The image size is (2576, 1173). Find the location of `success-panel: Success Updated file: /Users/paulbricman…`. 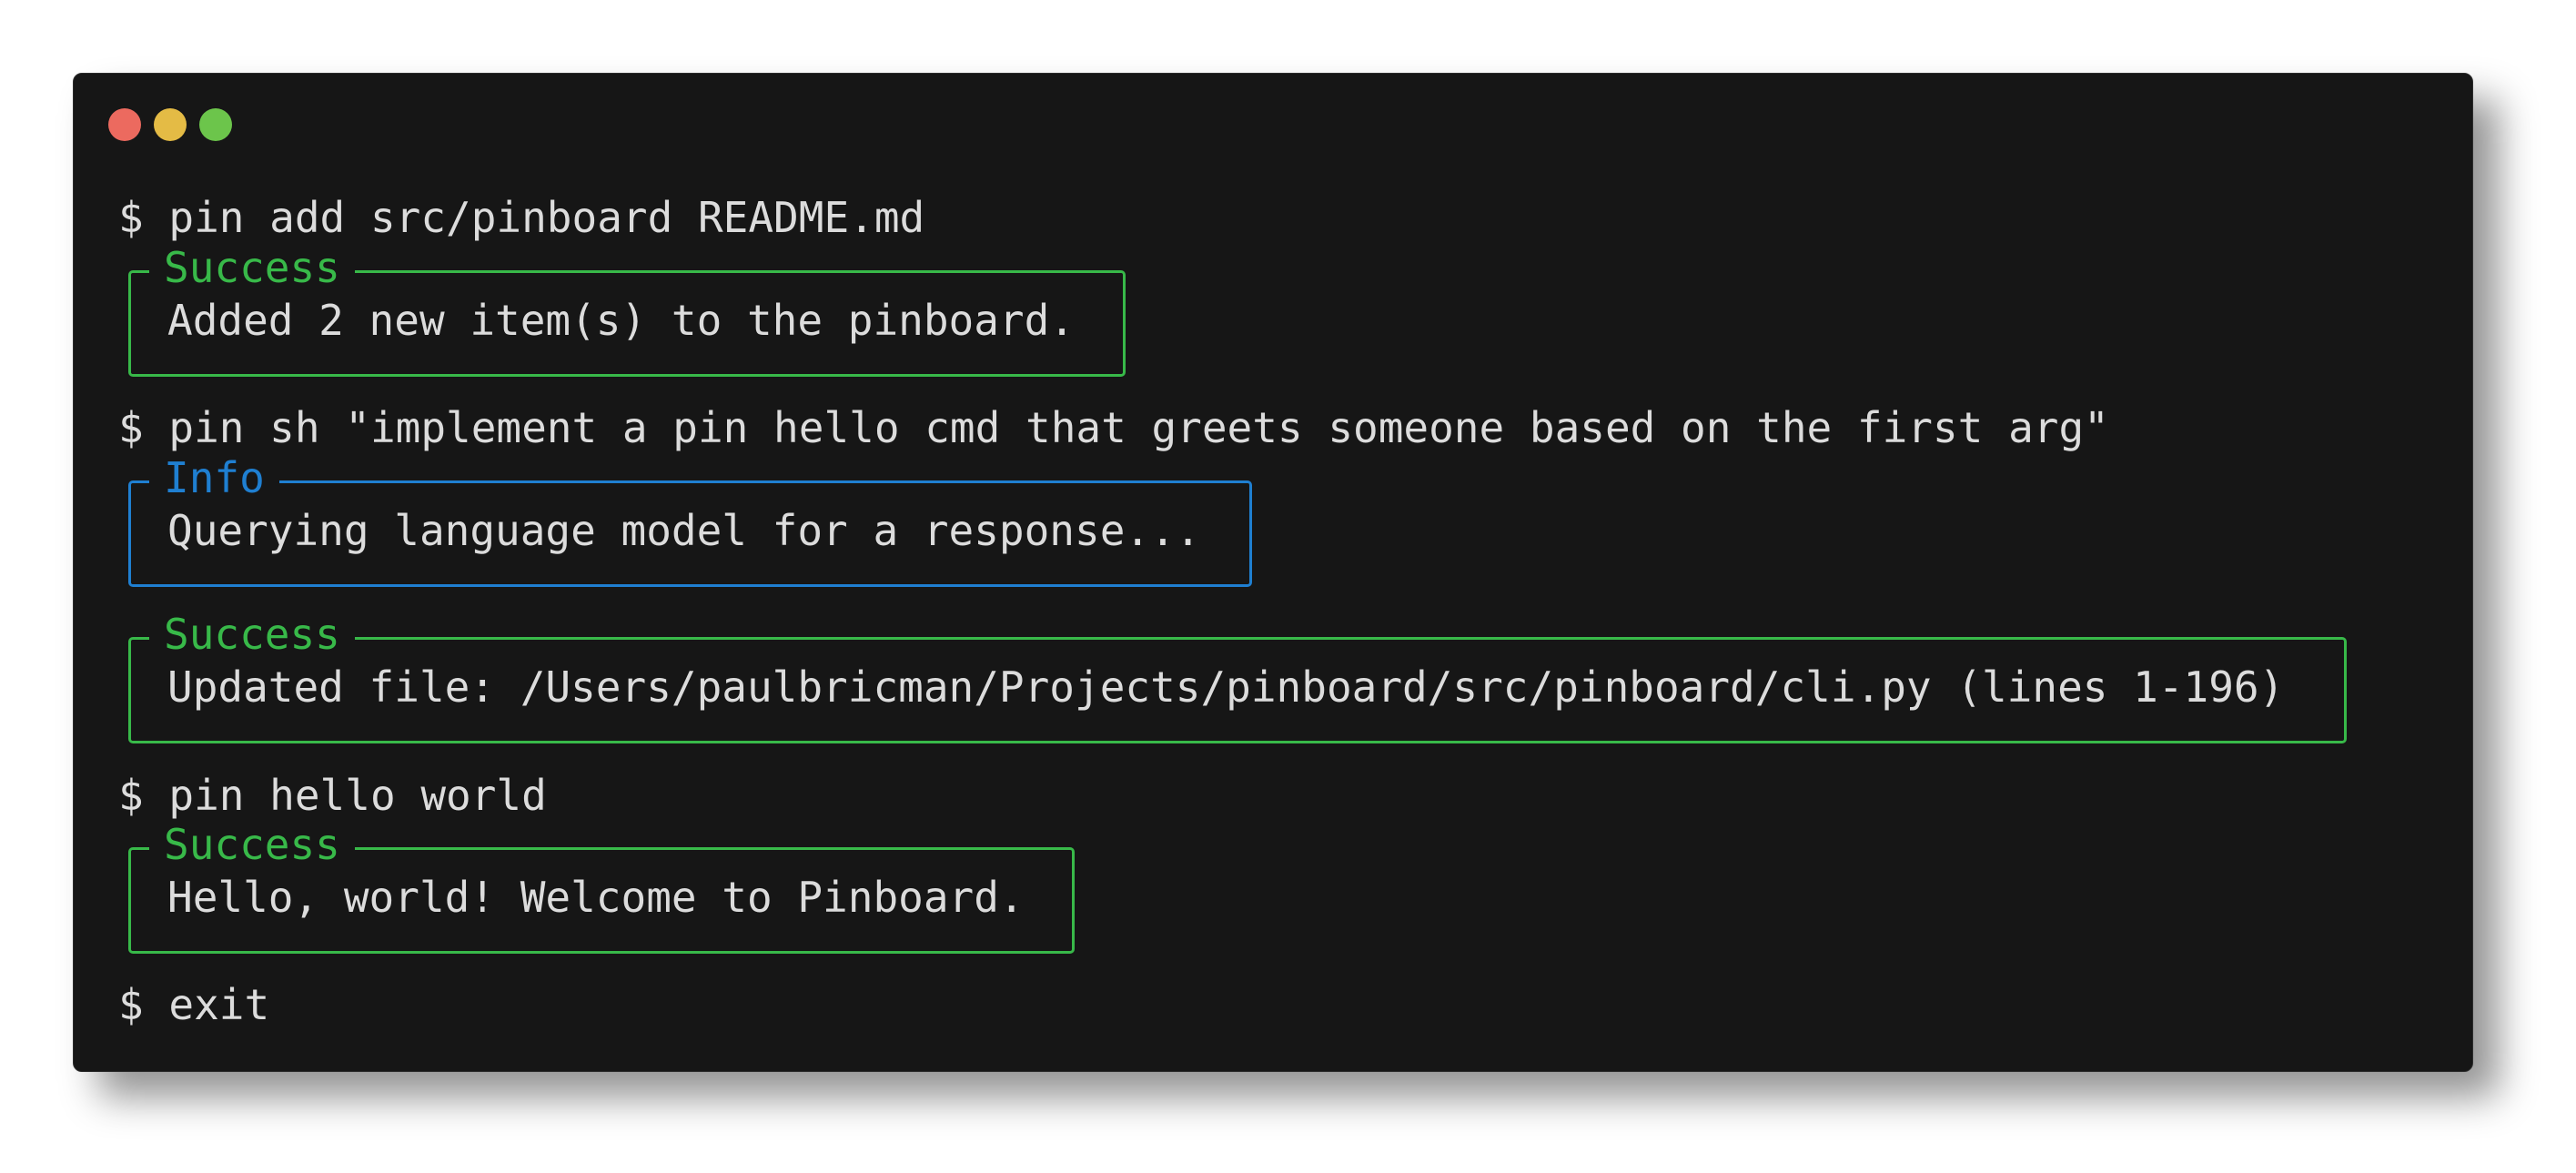

success-panel: Success Updated file: /Users/paulbricman… is located at coordinates (1237, 676).